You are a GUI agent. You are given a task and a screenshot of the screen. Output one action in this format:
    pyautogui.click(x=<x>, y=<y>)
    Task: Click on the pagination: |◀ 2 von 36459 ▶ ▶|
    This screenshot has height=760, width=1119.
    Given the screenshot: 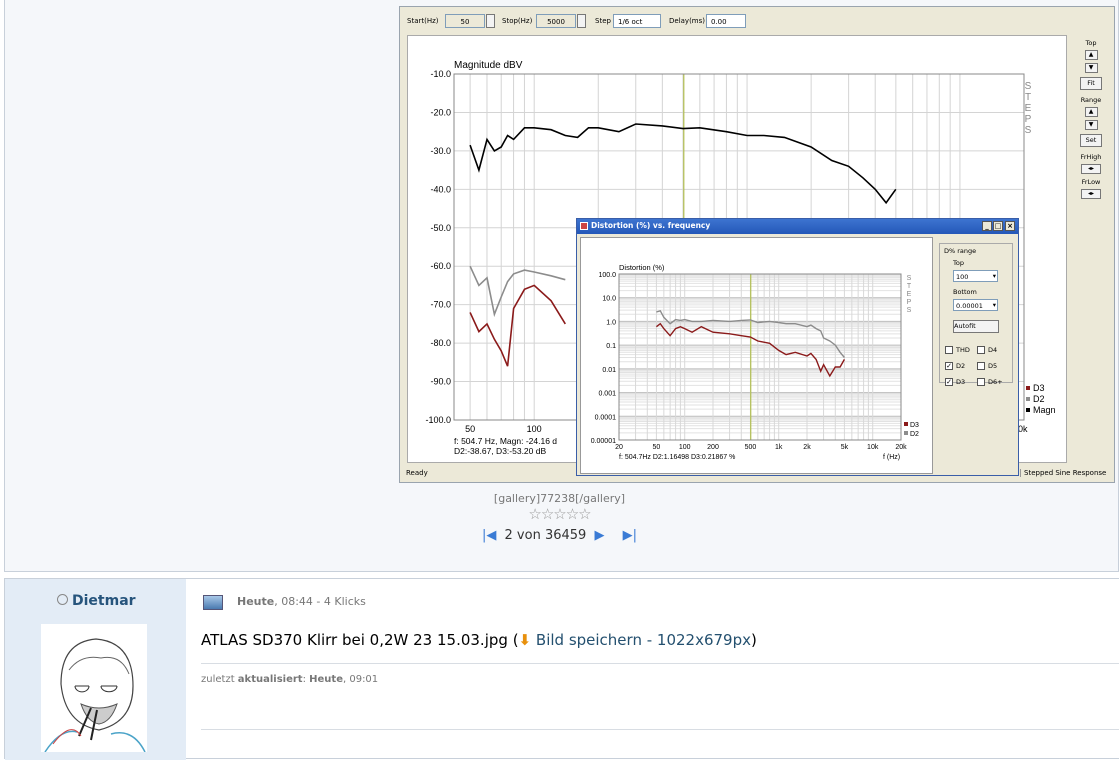 What is the action you would take?
    pyautogui.click(x=559, y=535)
    